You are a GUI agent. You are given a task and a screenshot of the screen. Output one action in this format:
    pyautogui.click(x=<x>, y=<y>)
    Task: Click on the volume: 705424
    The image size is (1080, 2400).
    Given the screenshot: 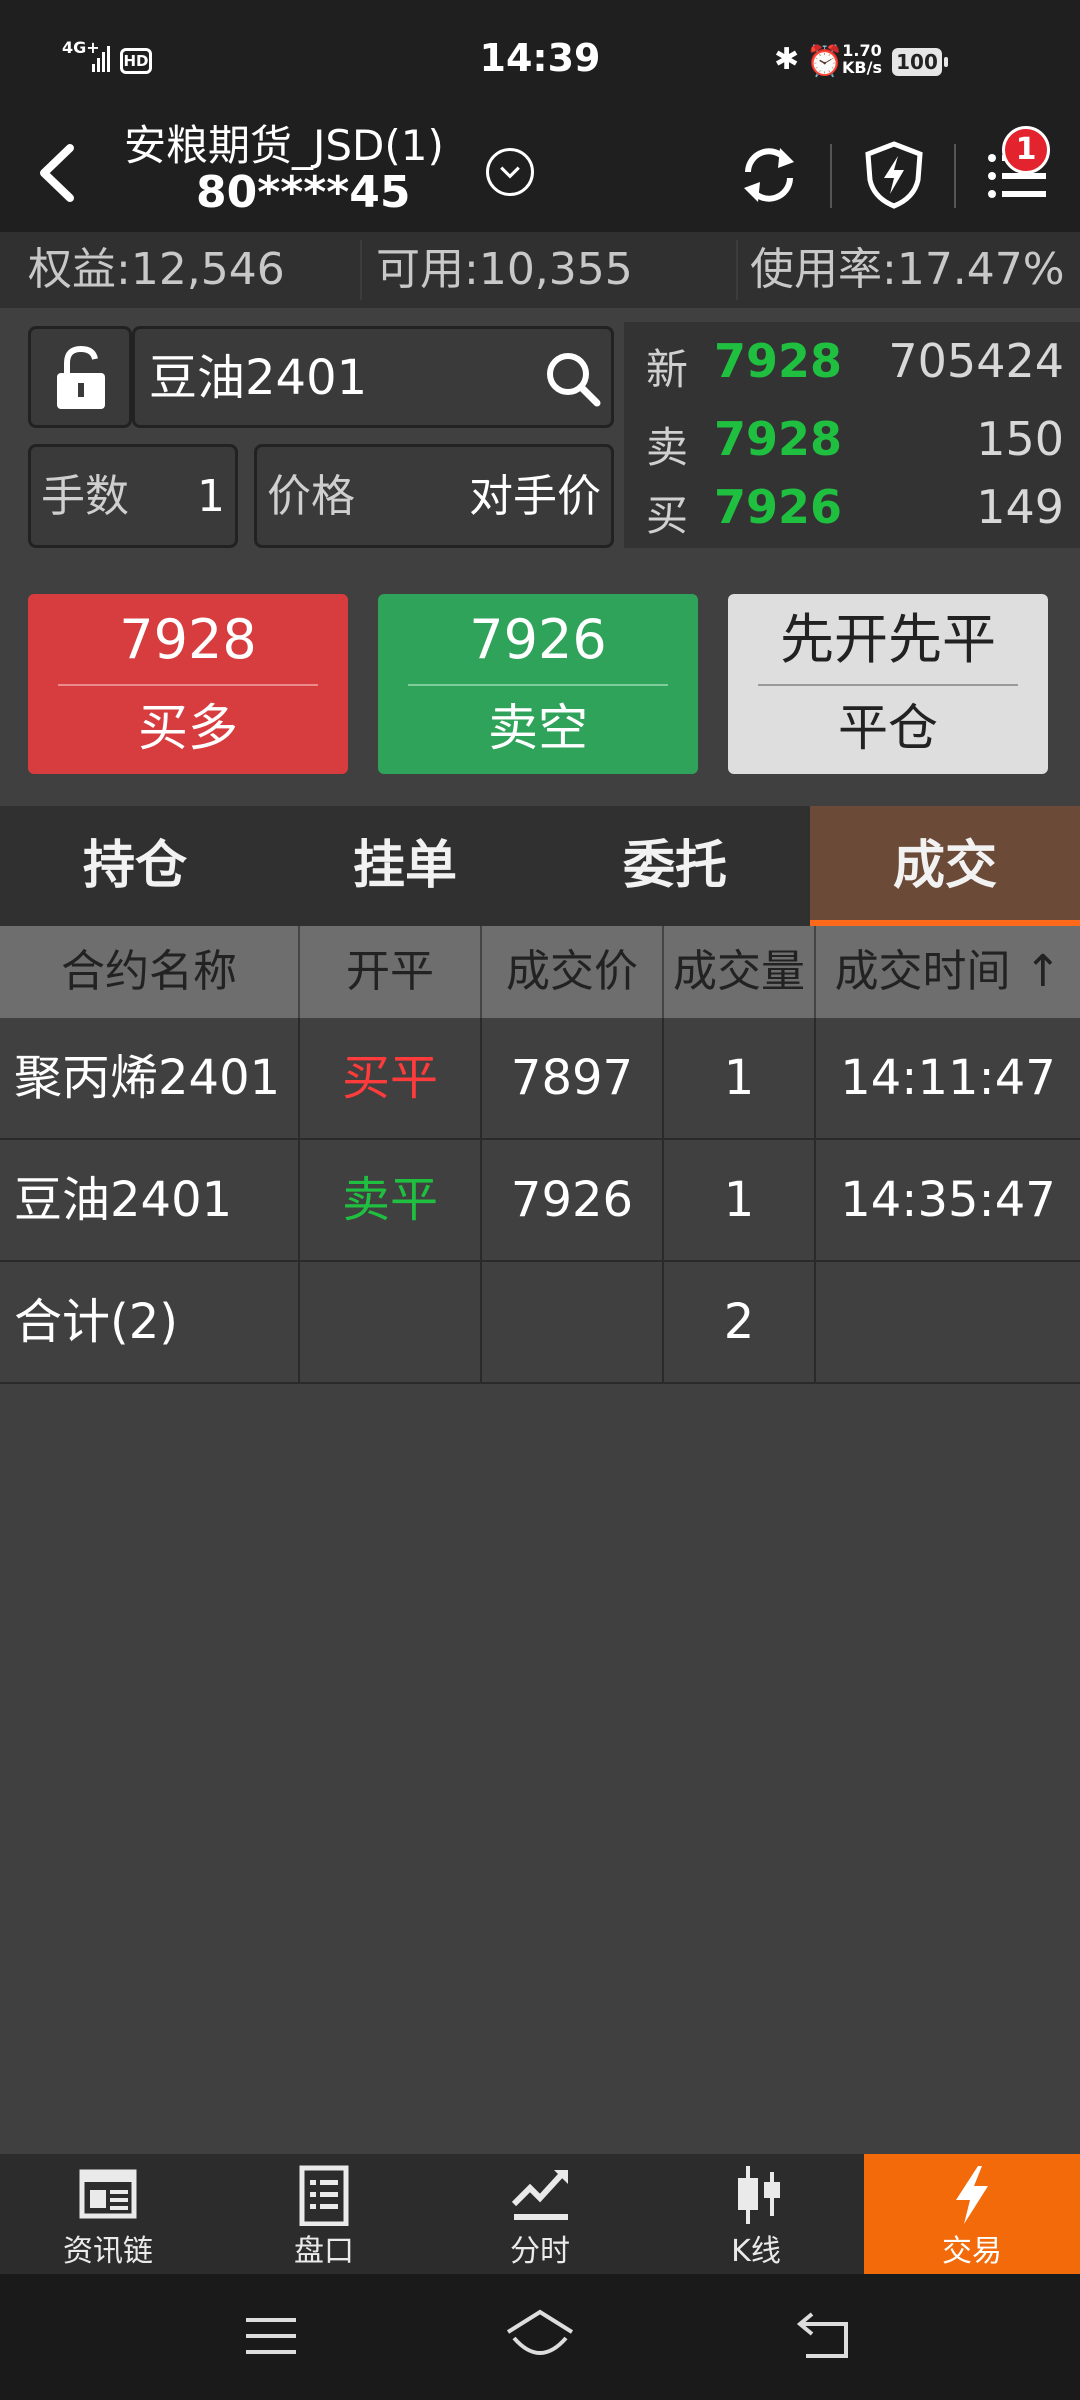 What is the action you would take?
    pyautogui.click(x=976, y=361)
    